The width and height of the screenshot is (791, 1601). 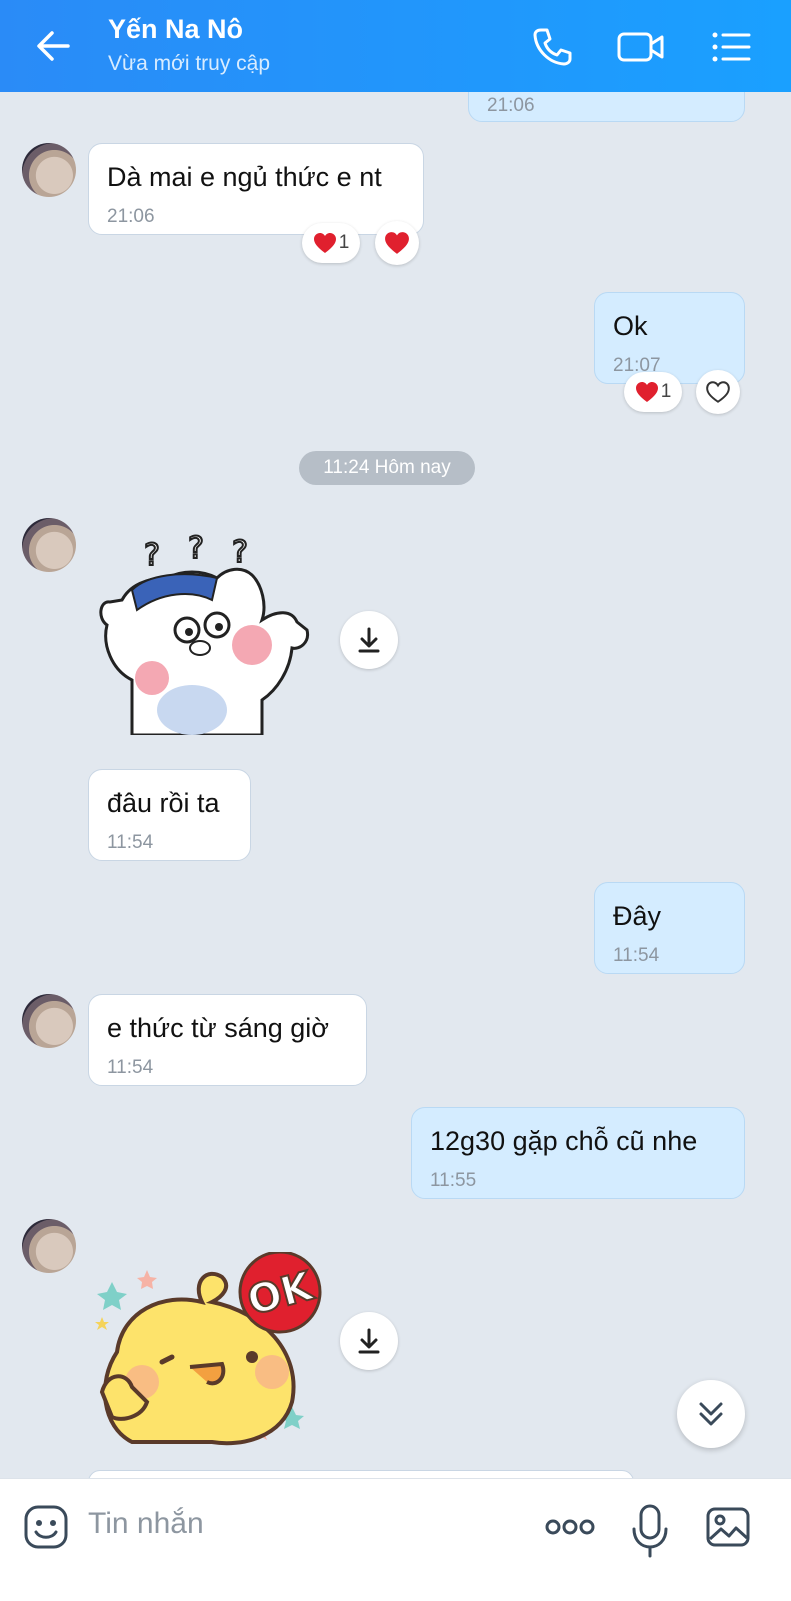 I want to click on message-bubble-incoming: Dà mai e ngủ thức e nt 21:06, so click(x=256, y=189).